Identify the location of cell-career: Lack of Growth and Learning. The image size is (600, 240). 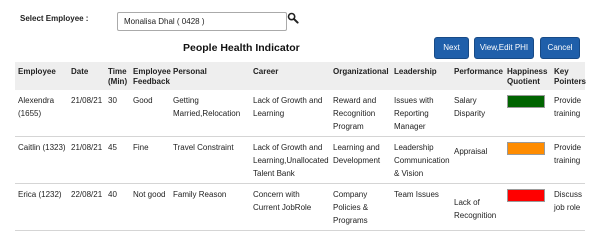
(290, 113).